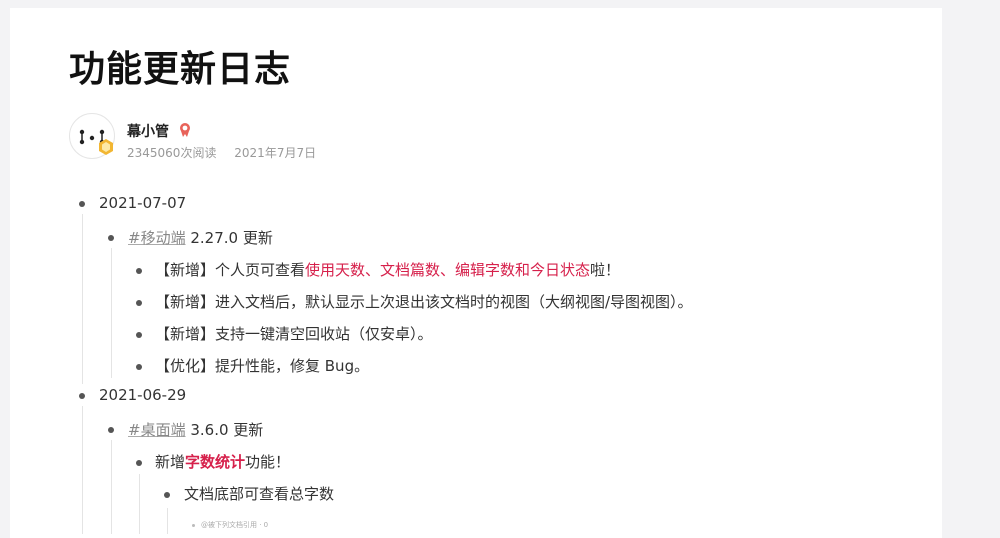 This screenshot has height=538, width=1000. Describe the element at coordinates (215, 462) in the screenshot. I see `highlight-text: 字数统计` at that location.